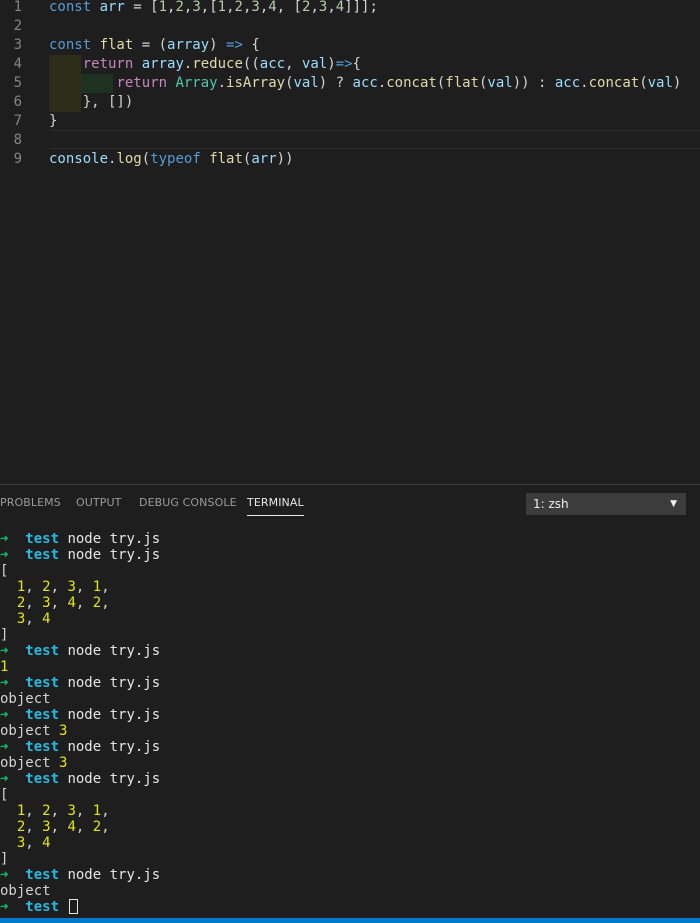 The height and width of the screenshot is (923, 700). I want to click on code-line: 6 }, []), so click(350, 102).